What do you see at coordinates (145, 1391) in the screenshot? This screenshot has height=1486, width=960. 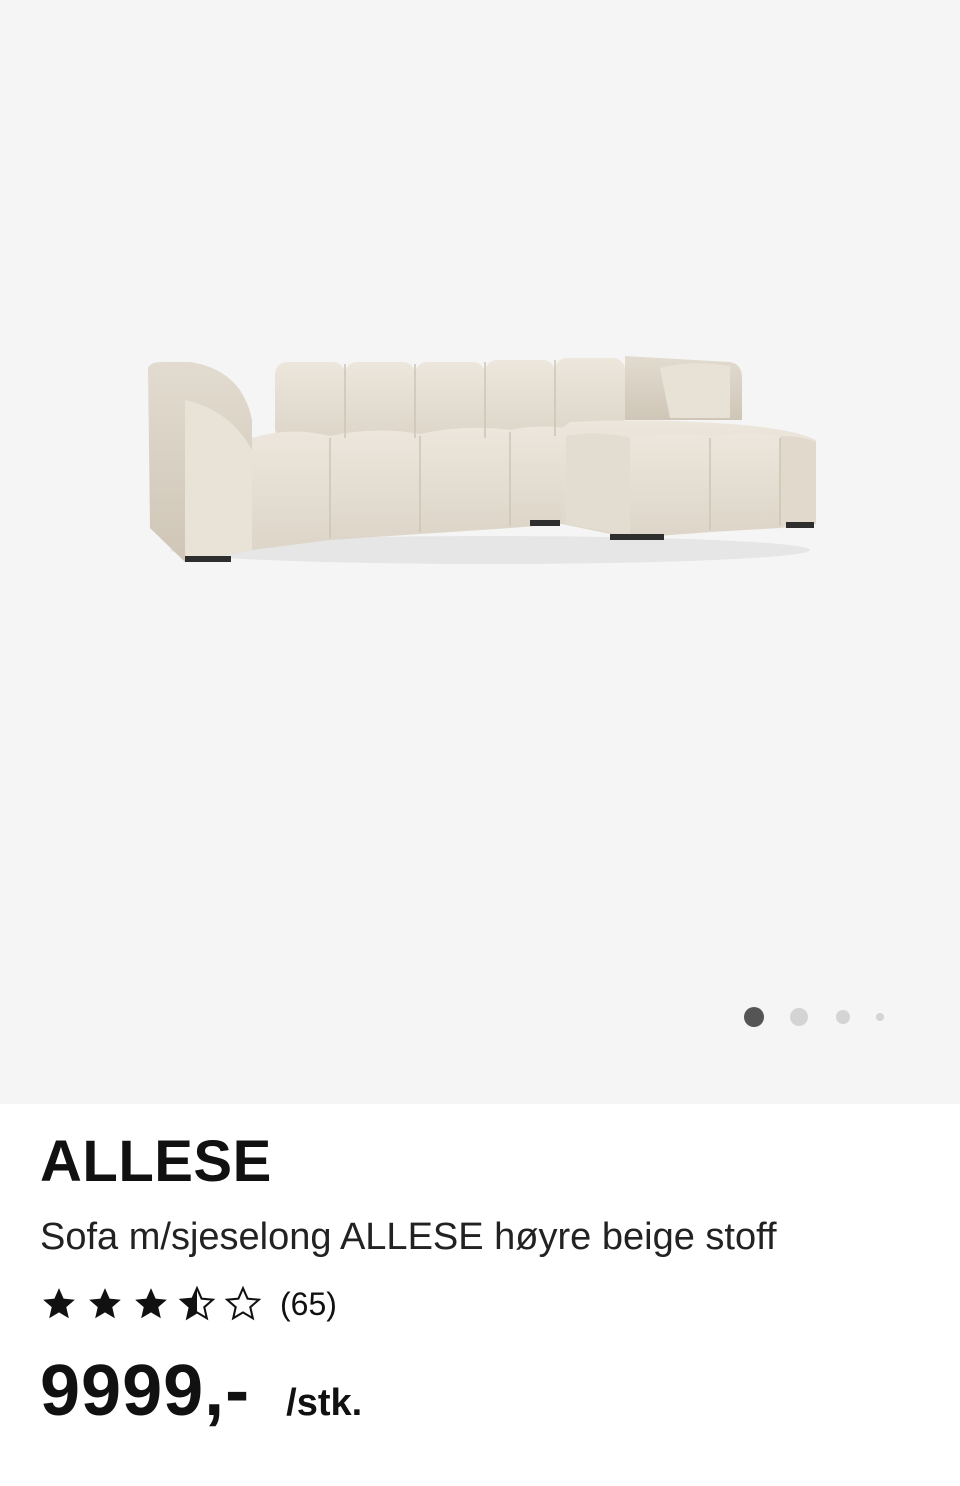 I see `product-price: 9999,-` at bounding box center [145, 1391].